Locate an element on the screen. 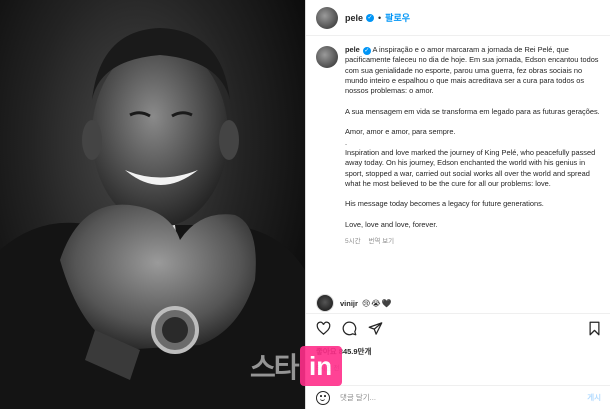 This screenshot has height=409, width=610. caption-avatar is located at coordinates (327, 57).